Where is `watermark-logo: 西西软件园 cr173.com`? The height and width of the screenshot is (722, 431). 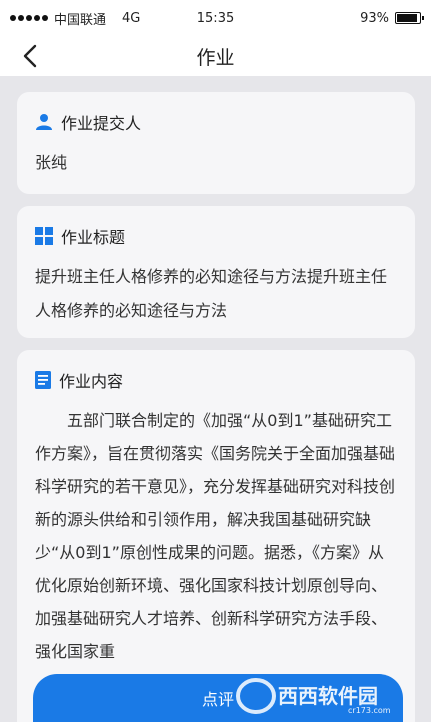 watermark-logo: 西西软件园 cr173.com is located at coordinates (323, 696).